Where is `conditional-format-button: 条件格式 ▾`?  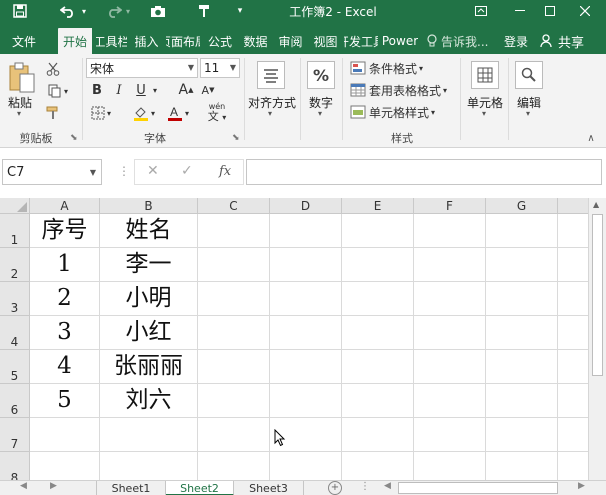 conditional-format-button: 条件格式 ▾ is located at coordinates (400, 68).